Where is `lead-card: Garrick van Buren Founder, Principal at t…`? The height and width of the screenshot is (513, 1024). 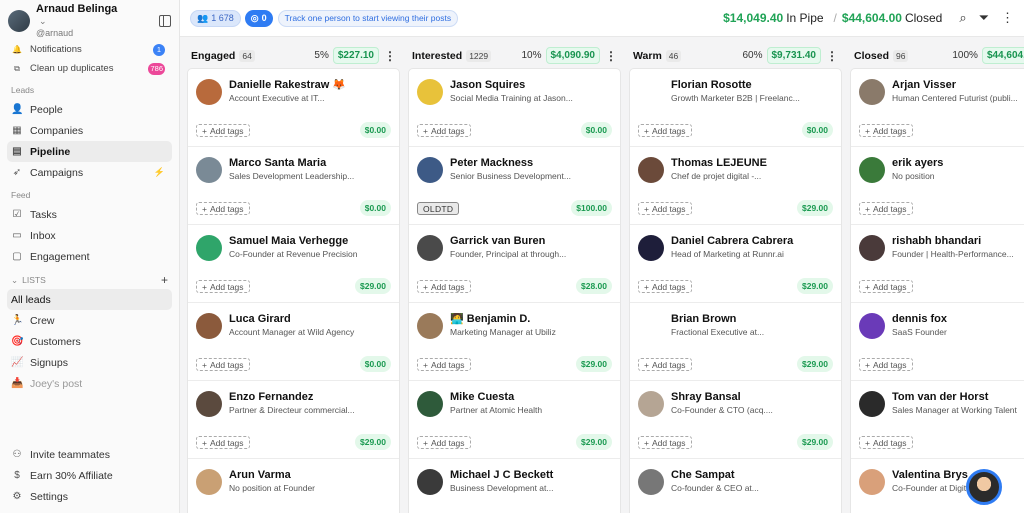
lead-card: Garrick van Buren Founder, Principal at t… is located at coordinates (514, 264).